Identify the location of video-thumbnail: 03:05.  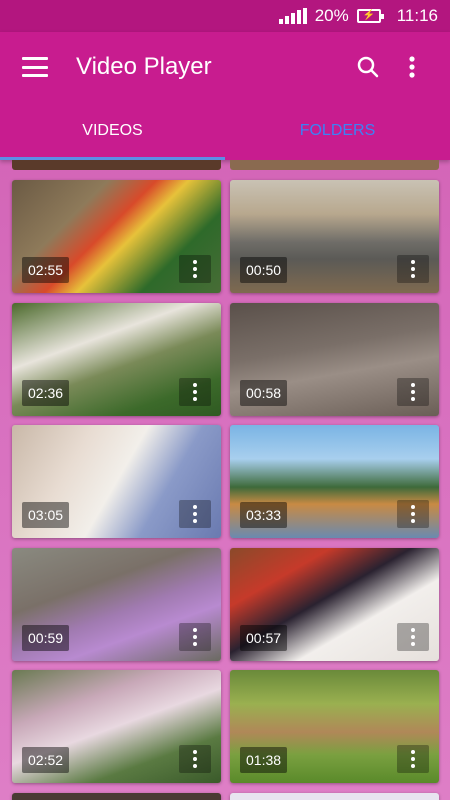
(116, 481).